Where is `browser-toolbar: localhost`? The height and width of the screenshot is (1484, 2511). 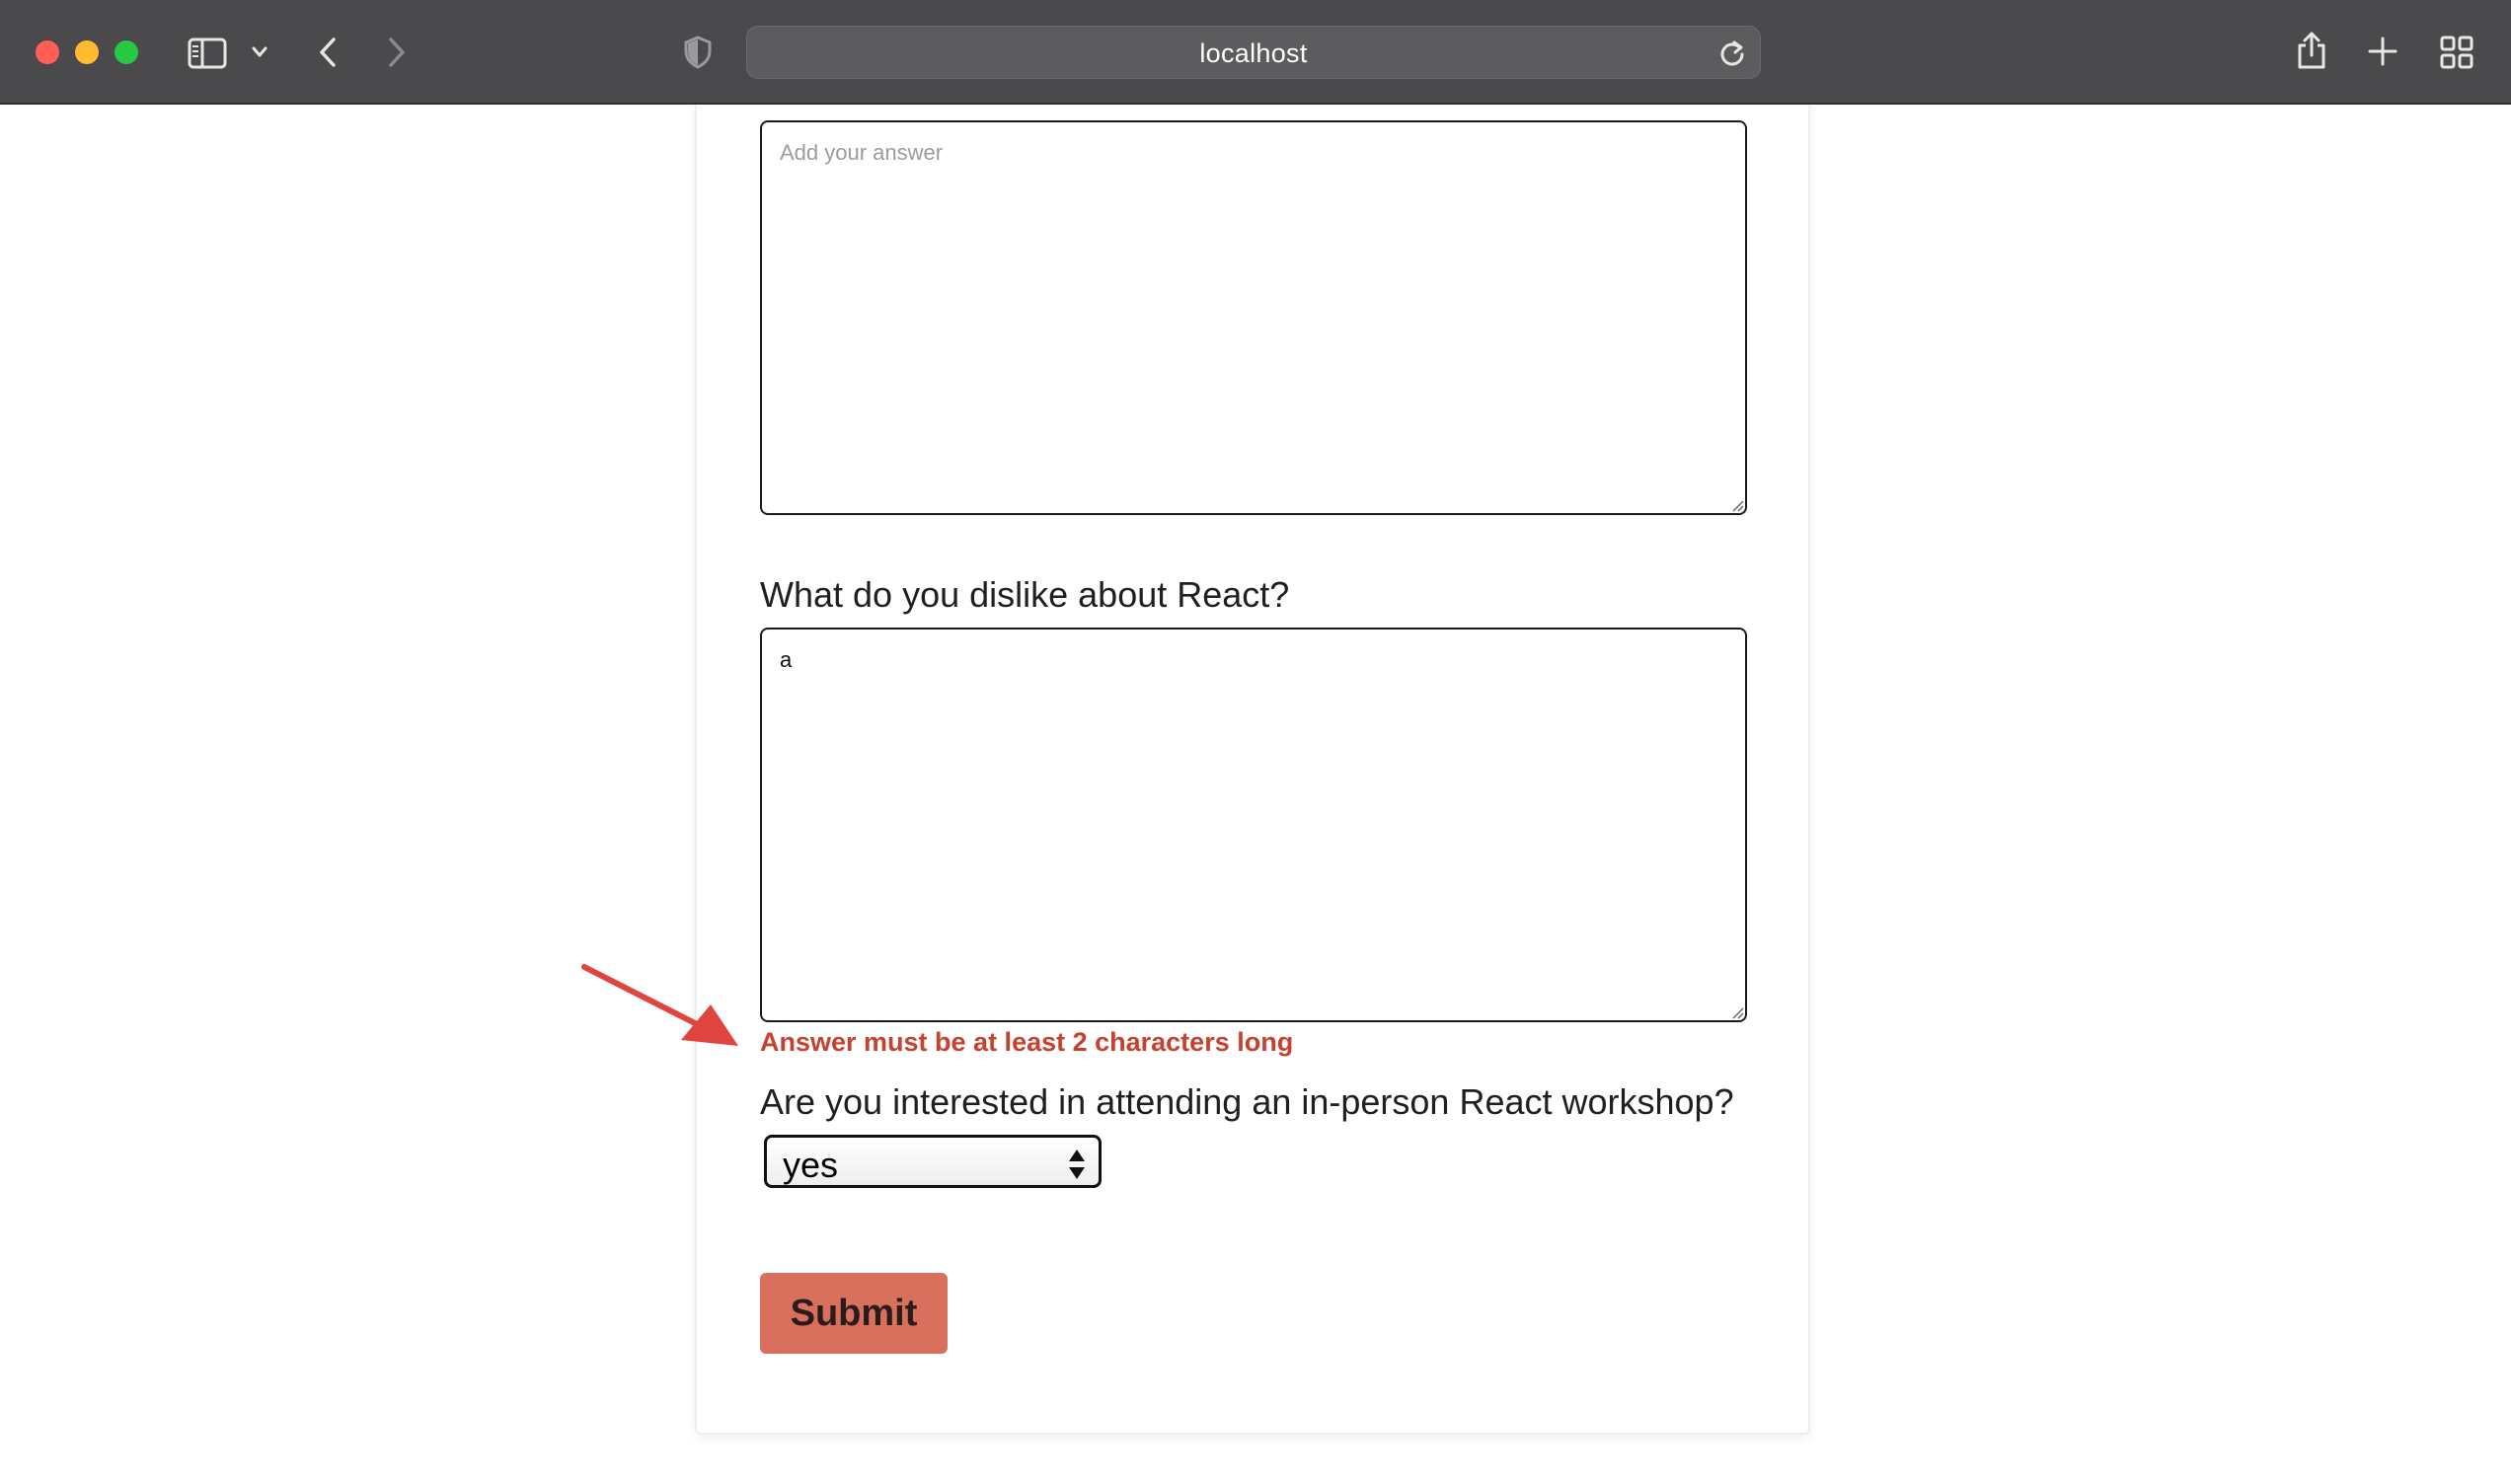
browser-toolbar: localhost is located at coordinates (1255, 52).